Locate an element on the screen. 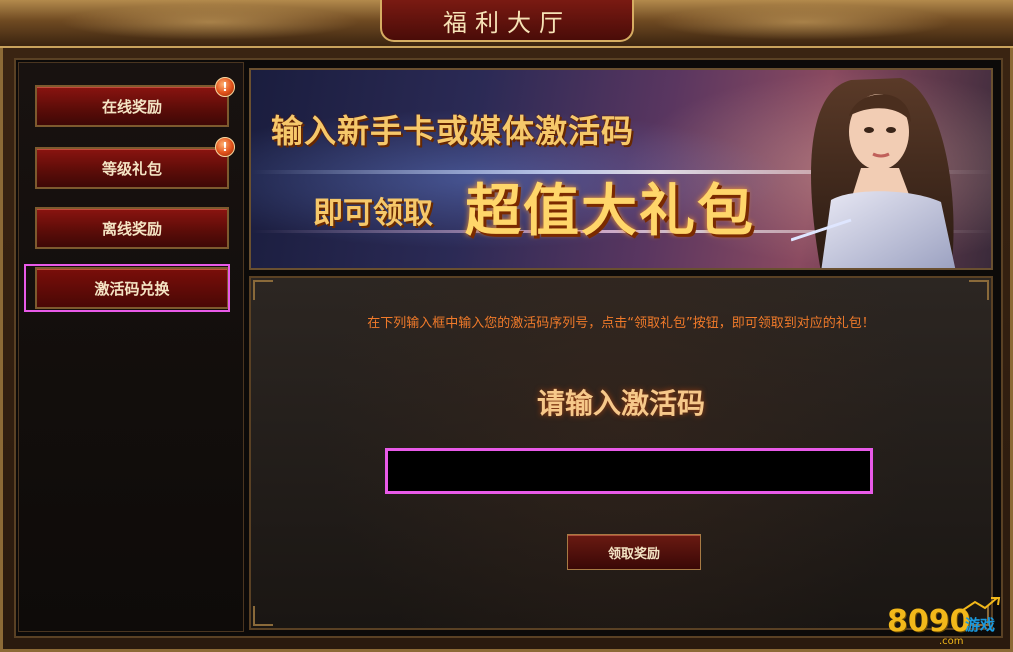 The image size is (1013, 652). banner-headline: 输入新手卡或媒体激活码 is located at coordinates (453, 131).